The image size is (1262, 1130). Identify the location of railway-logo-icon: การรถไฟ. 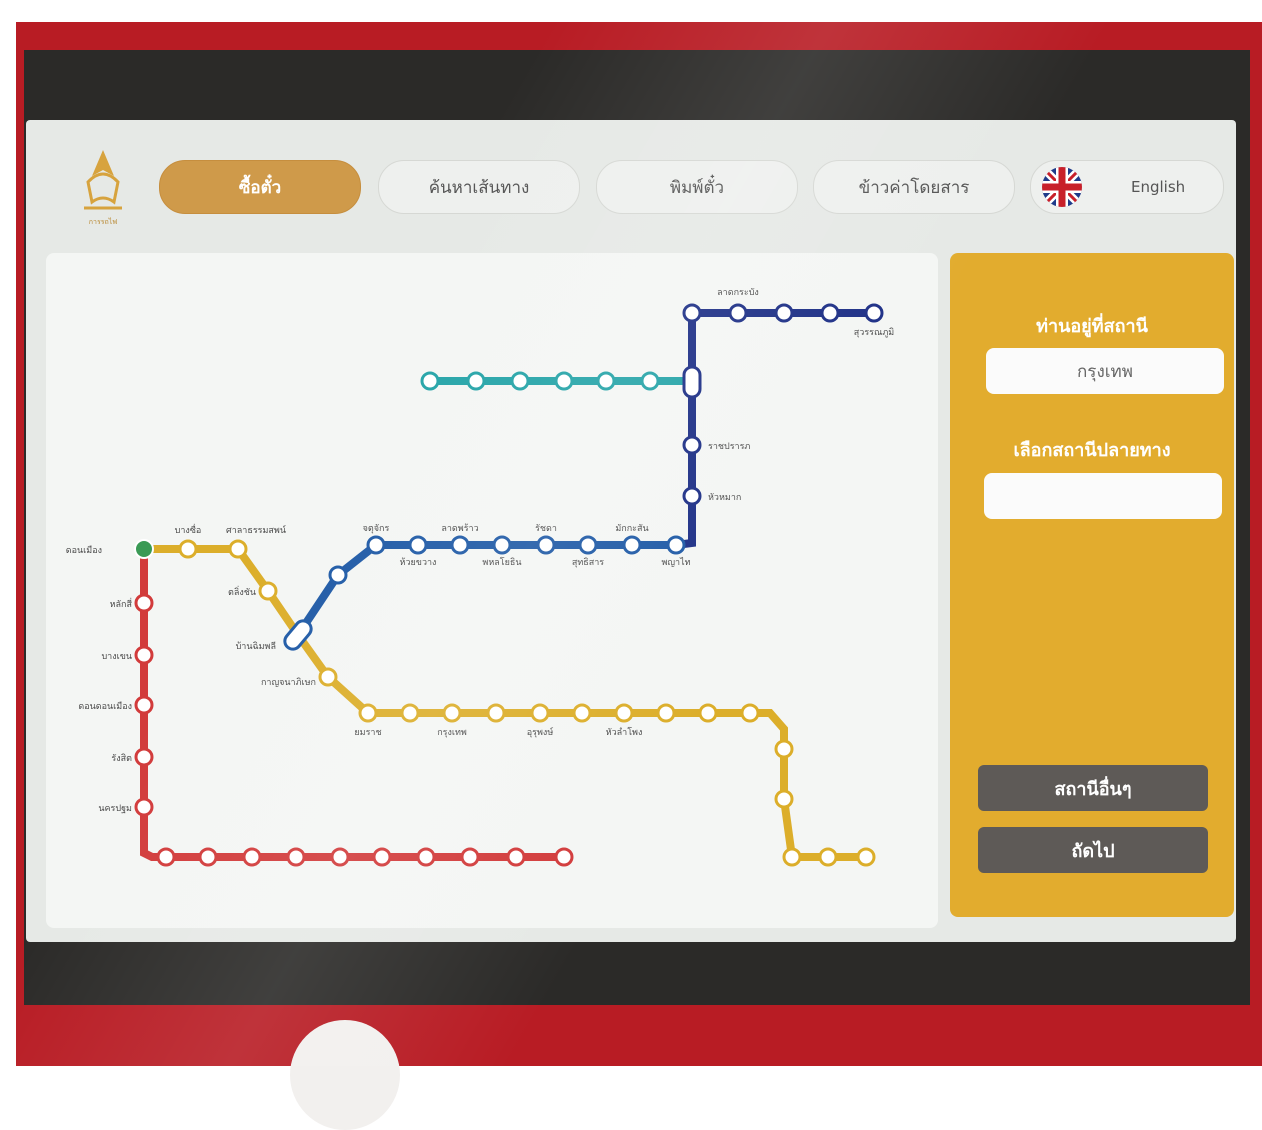
(103, 188).